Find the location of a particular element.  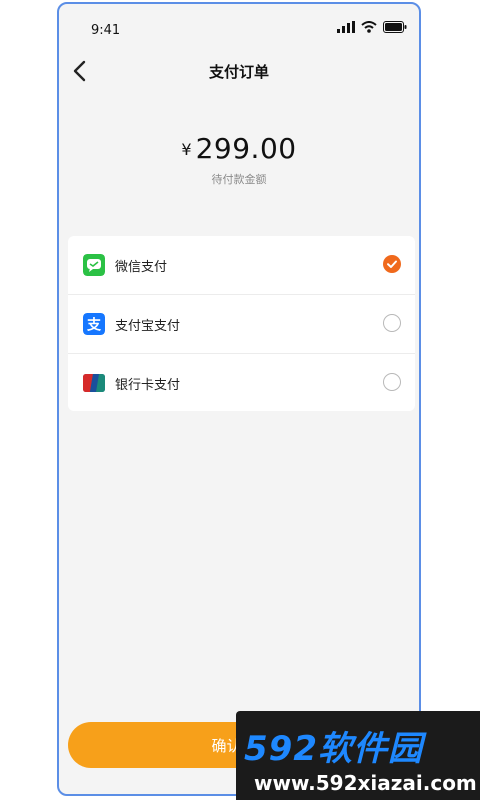

unionpay-icon is located at coordinates (94, 383).